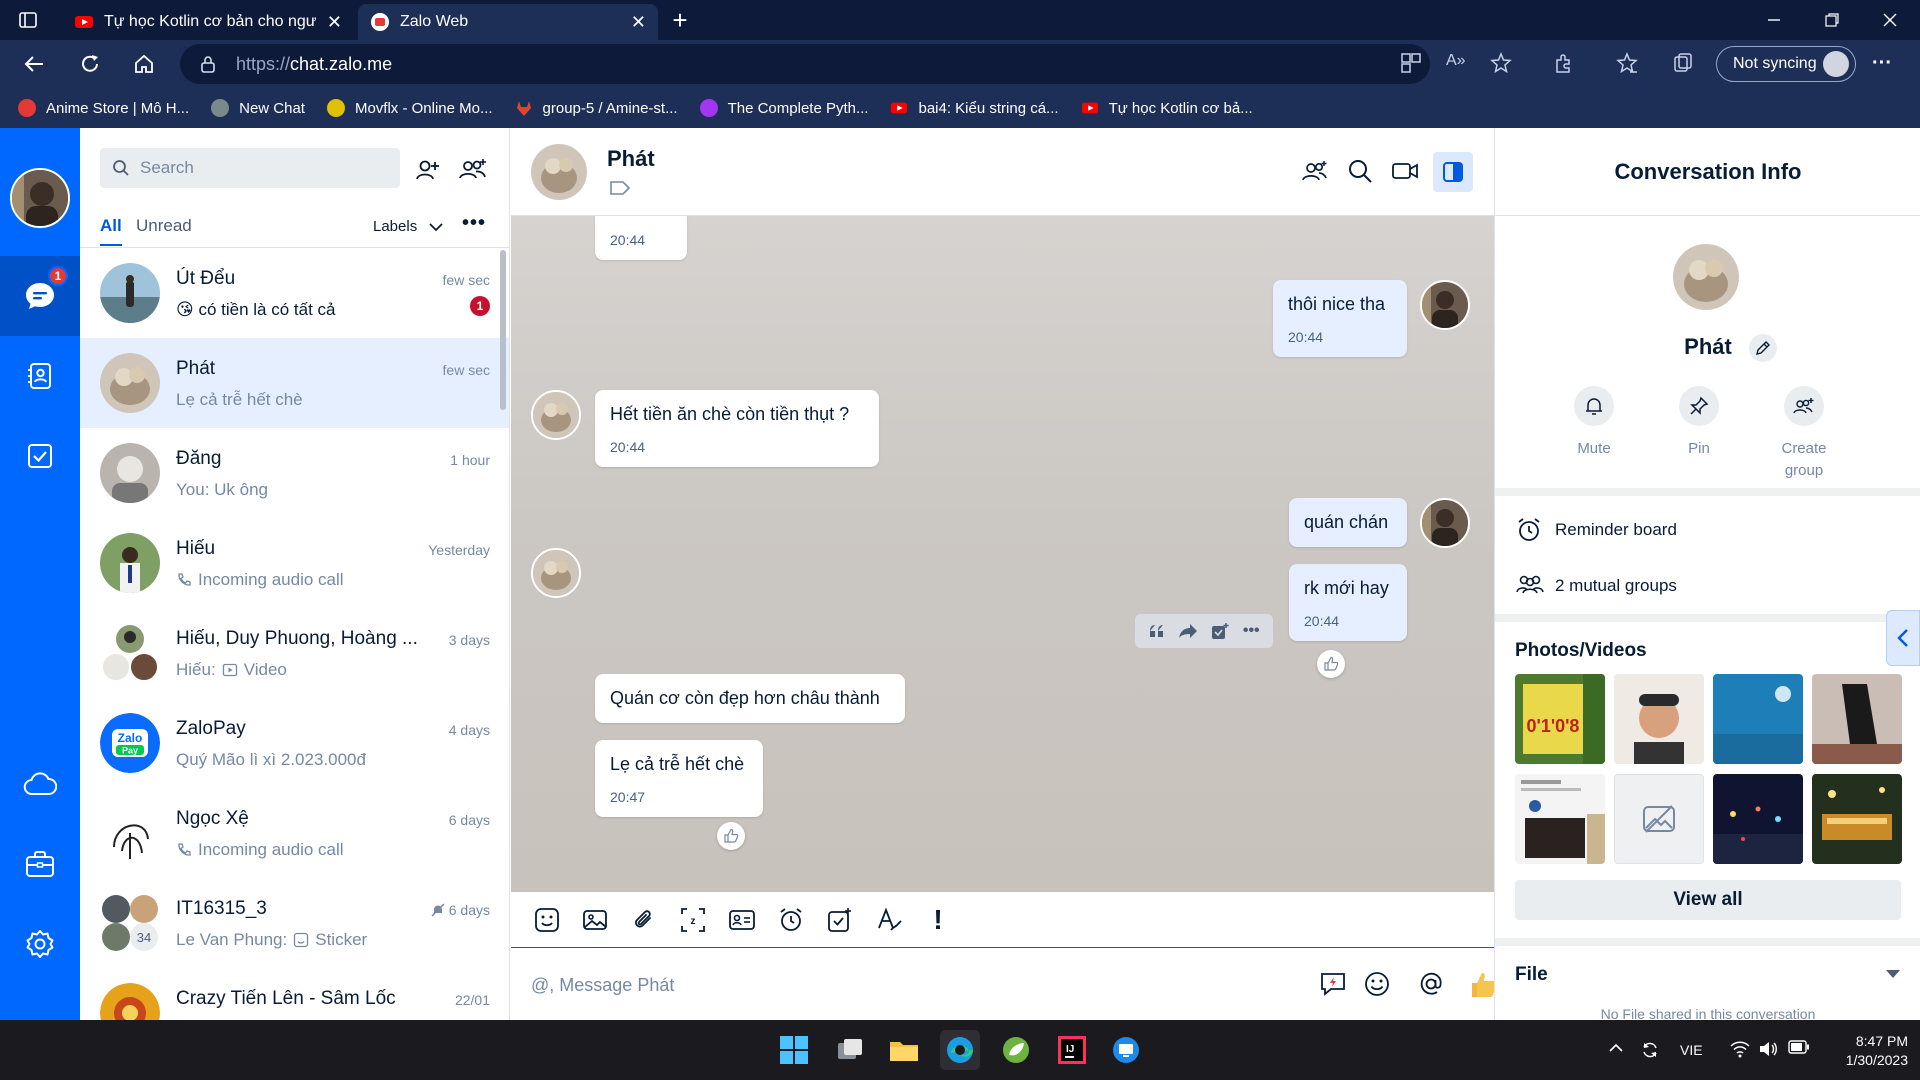 This screenshot has width=1920, height=1080. Describe the element at coordinates (1378, 985) in the screenshot. I see `emoji-icon` at that location.